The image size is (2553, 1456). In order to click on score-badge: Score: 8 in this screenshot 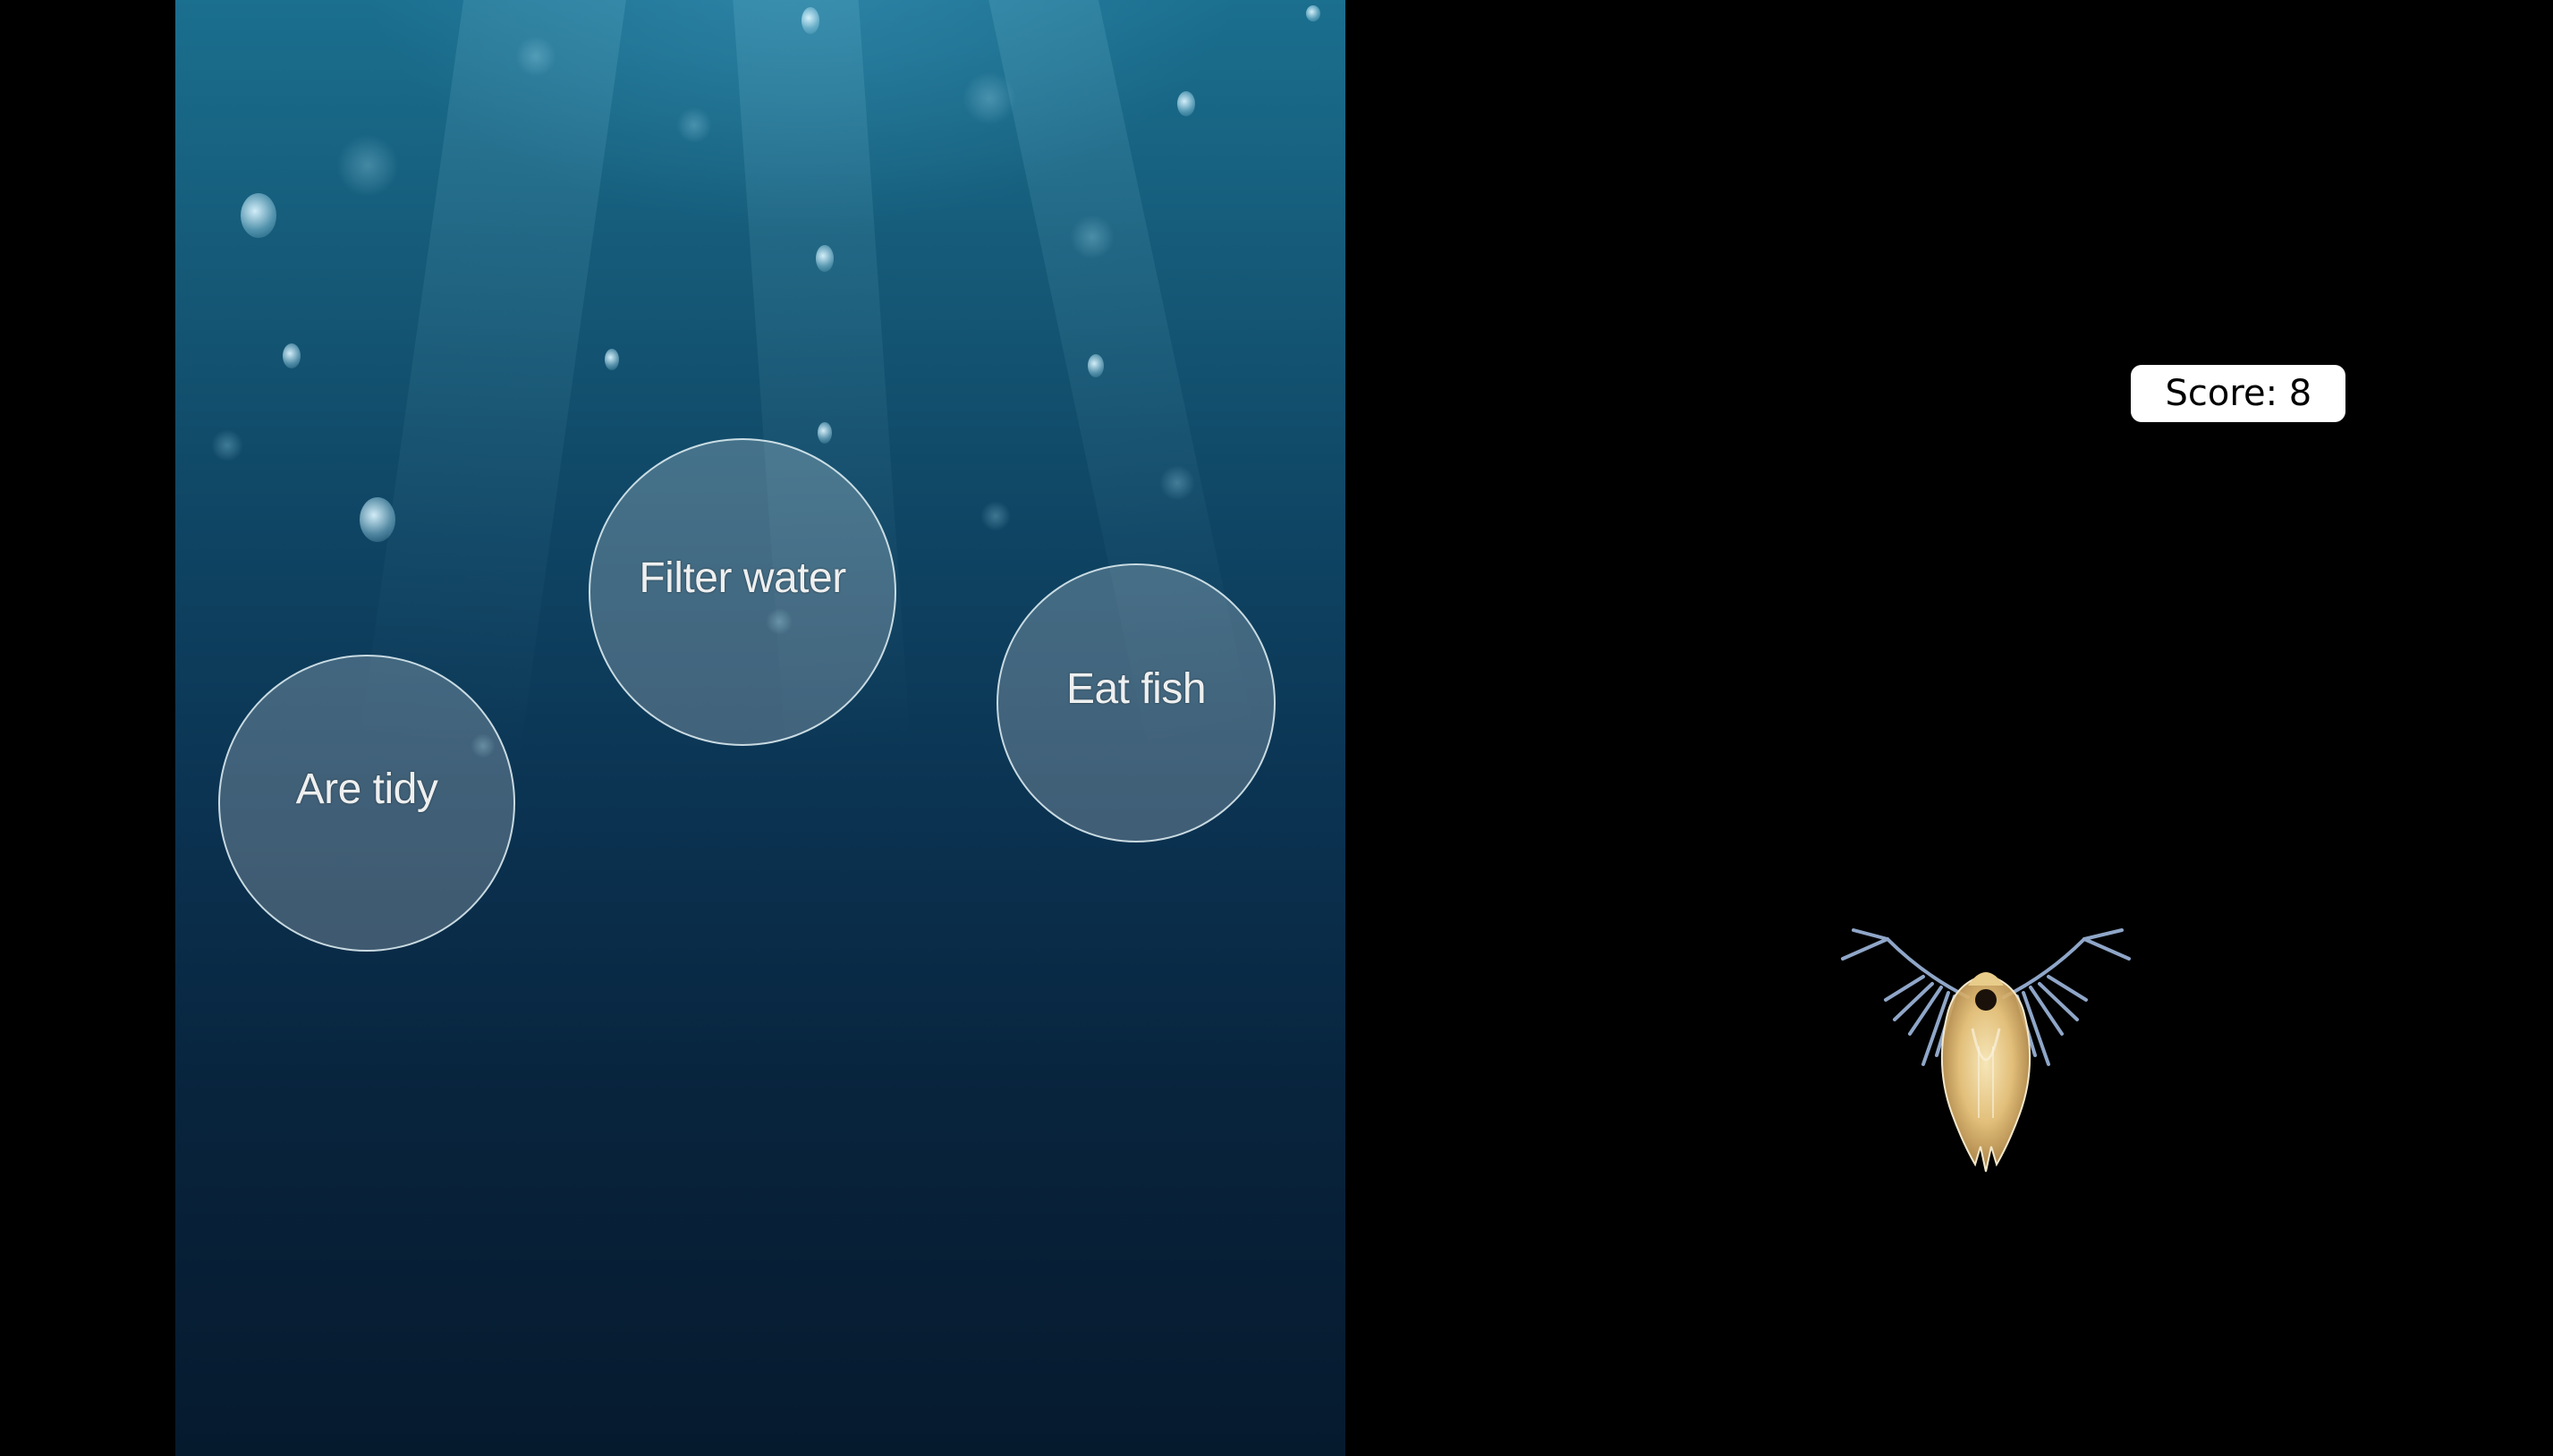, I will do `click(2238, 393)`.